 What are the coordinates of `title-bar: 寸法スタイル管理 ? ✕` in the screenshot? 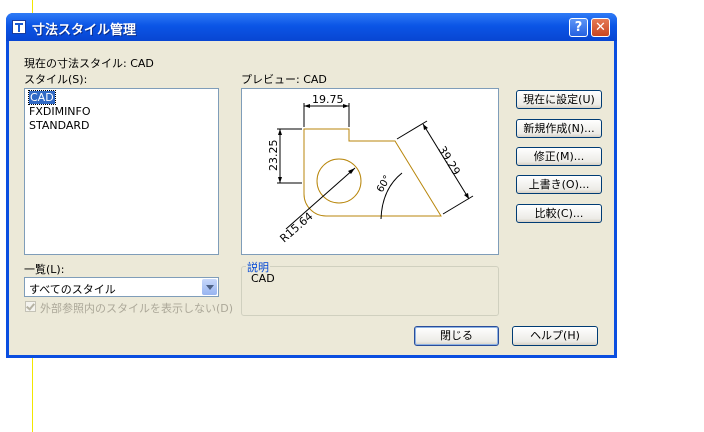 It's located at (311, 27).